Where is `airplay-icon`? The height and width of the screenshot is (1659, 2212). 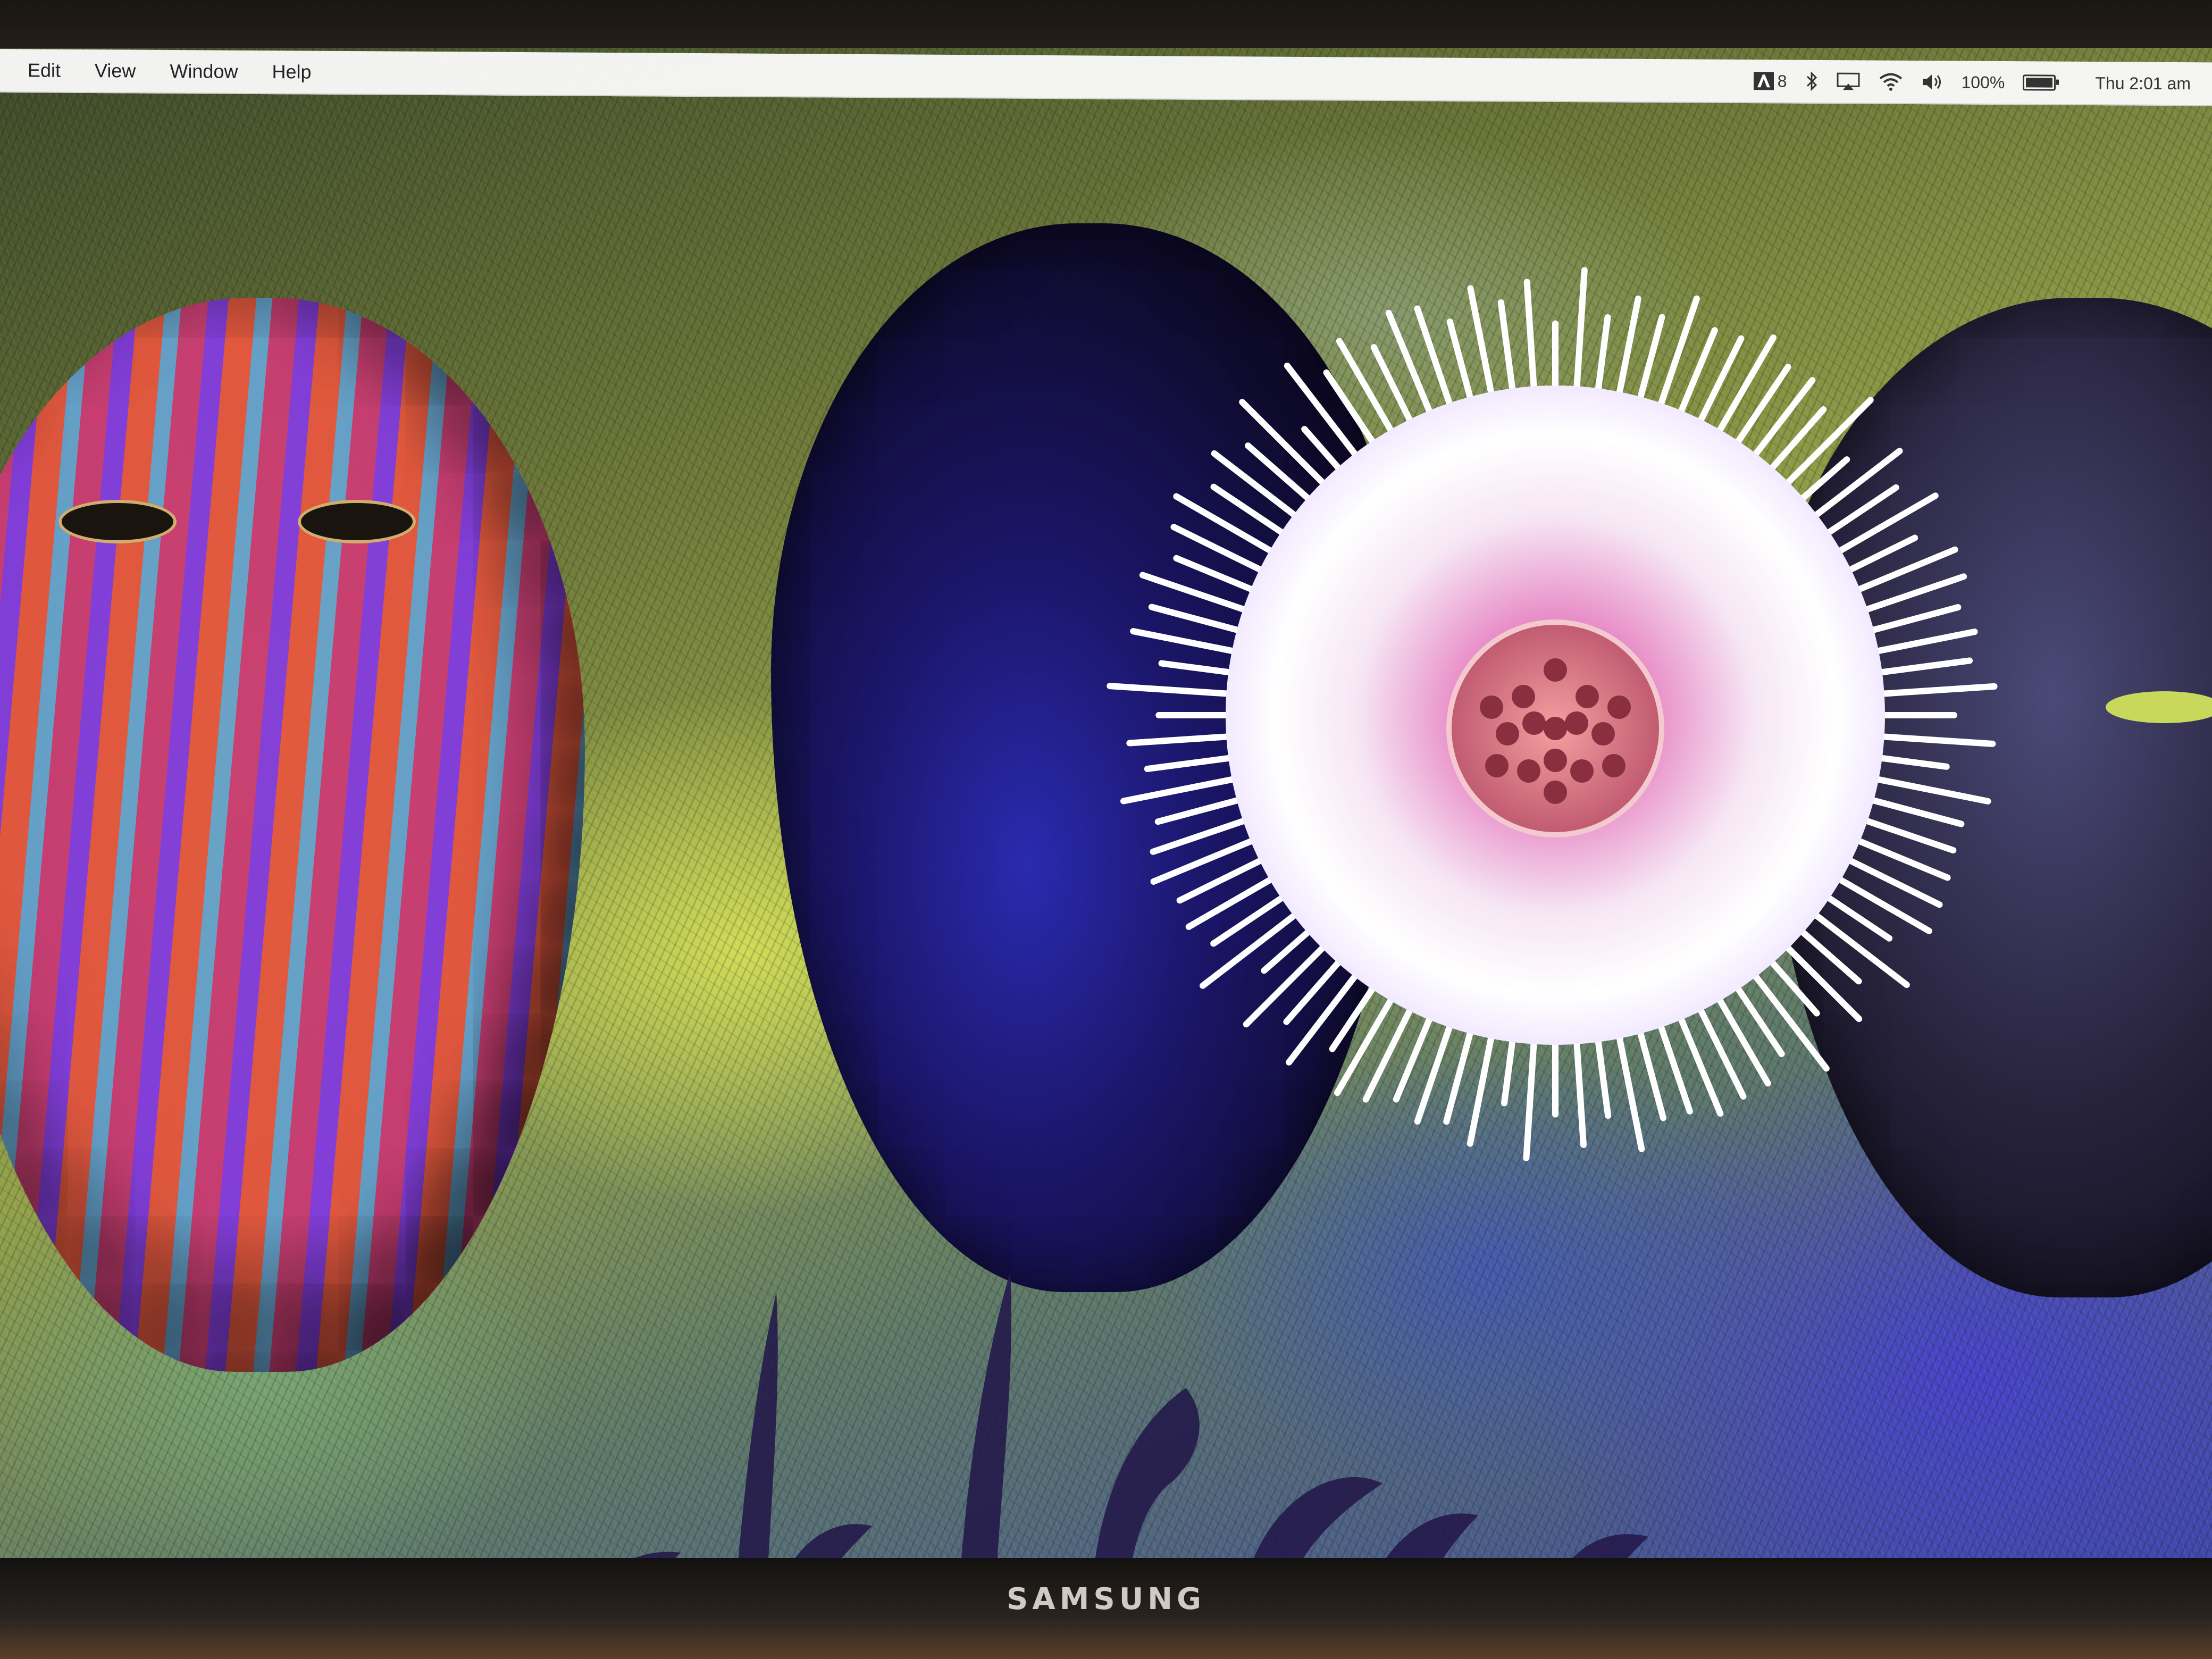
airplay-icon is located at coordinates (1848, 81).